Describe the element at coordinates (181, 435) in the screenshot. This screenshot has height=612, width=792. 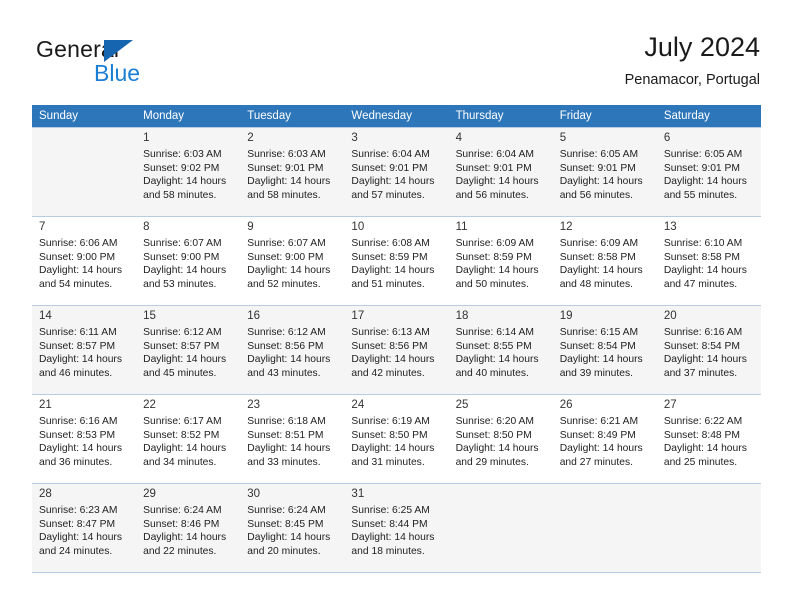
I see `sunset-line: Sunset: 8:52 PM` at that location.